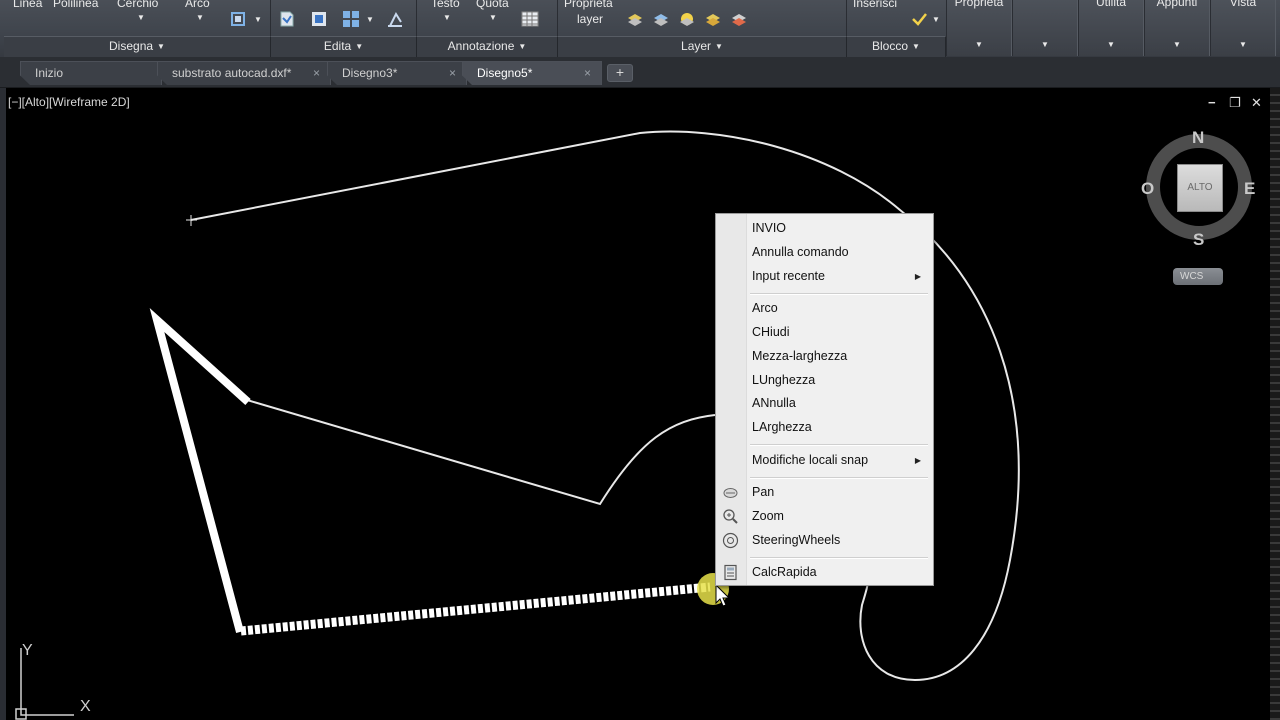  What do you see at coordinates (1198, 138) in the screenshot?
I see `viewcube-north: N` at bounding box center [1198, 138].